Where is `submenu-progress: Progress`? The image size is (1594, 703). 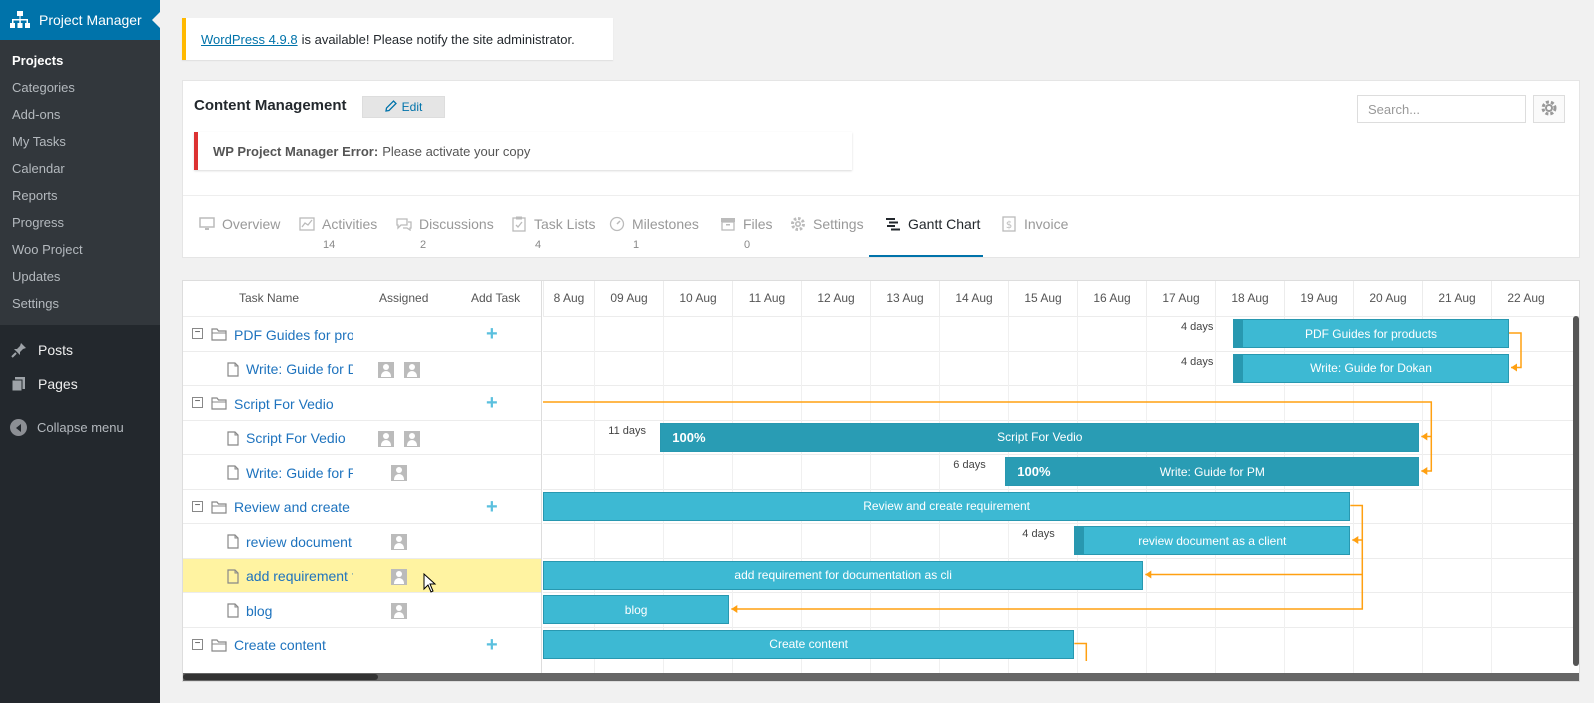 submenu-progress: Progress is located at coordinates (80, 222).